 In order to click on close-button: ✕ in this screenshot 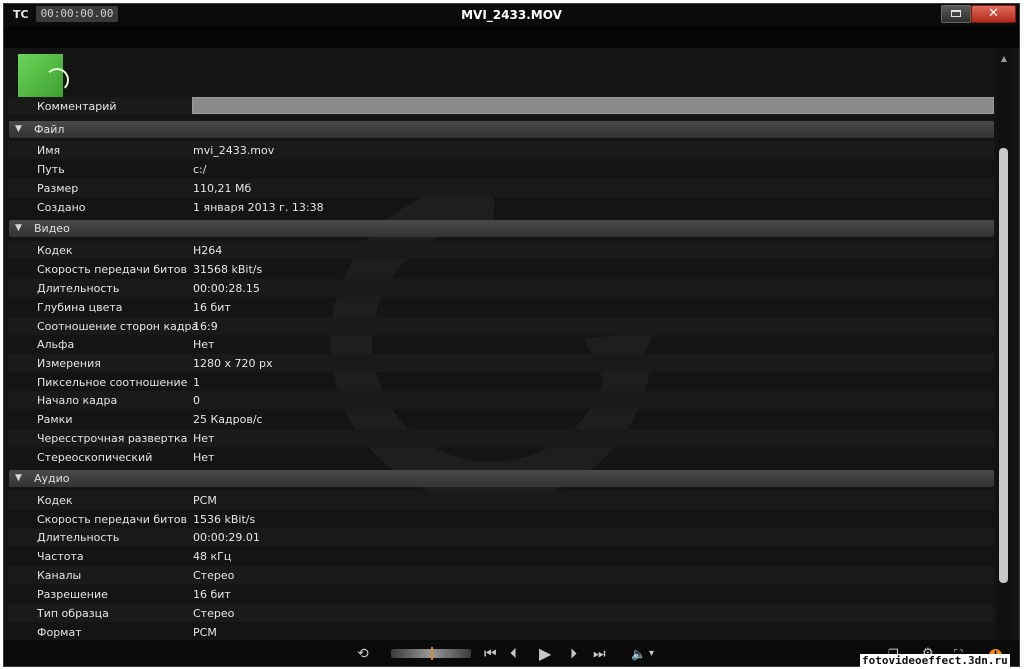, I will do `click(993, 14)`.